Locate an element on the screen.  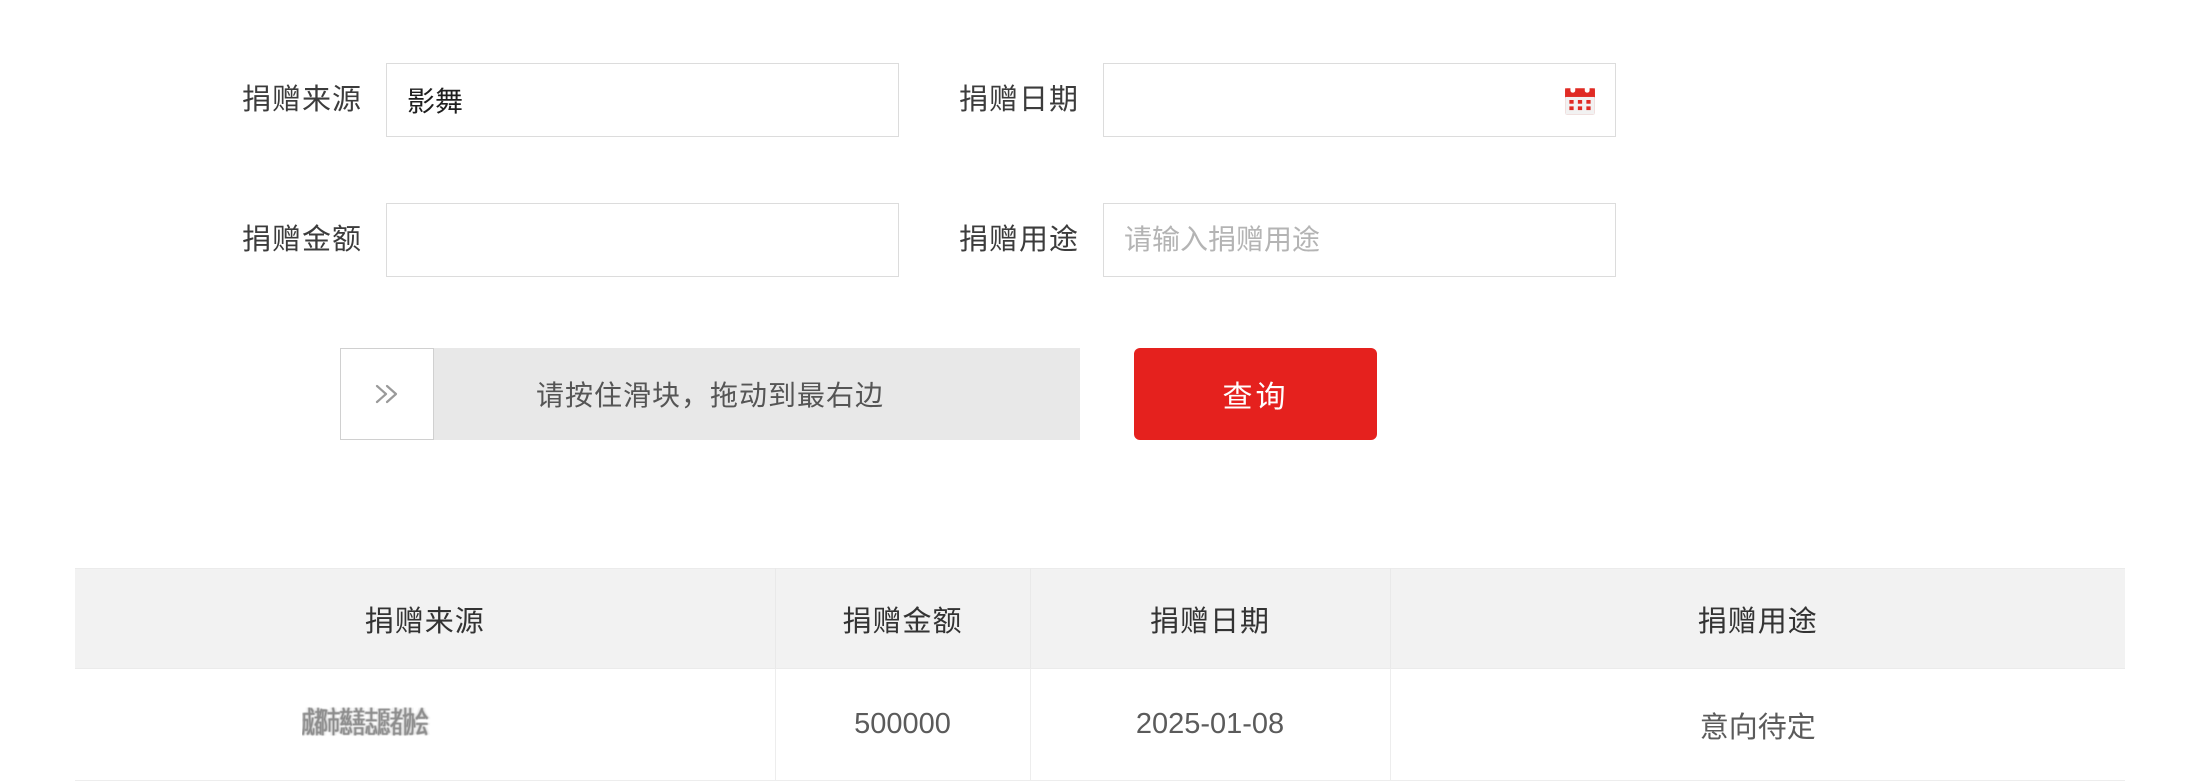
field-donation-date: 捐赠日期 is located at coordinates (1284, 100).